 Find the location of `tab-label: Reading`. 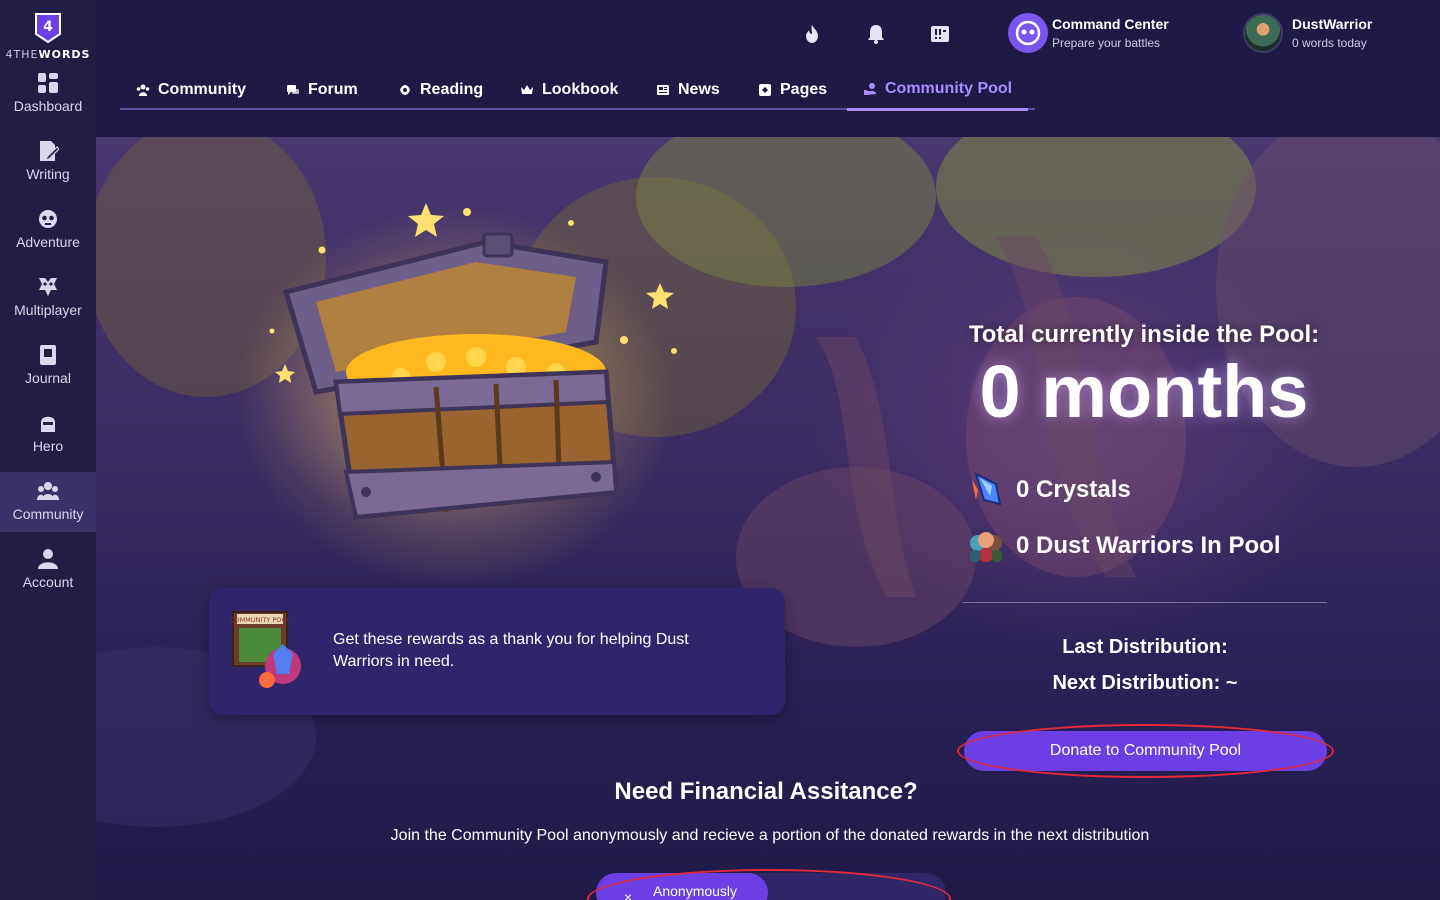

tab-label: Reading is located at coordinates (452, 89).